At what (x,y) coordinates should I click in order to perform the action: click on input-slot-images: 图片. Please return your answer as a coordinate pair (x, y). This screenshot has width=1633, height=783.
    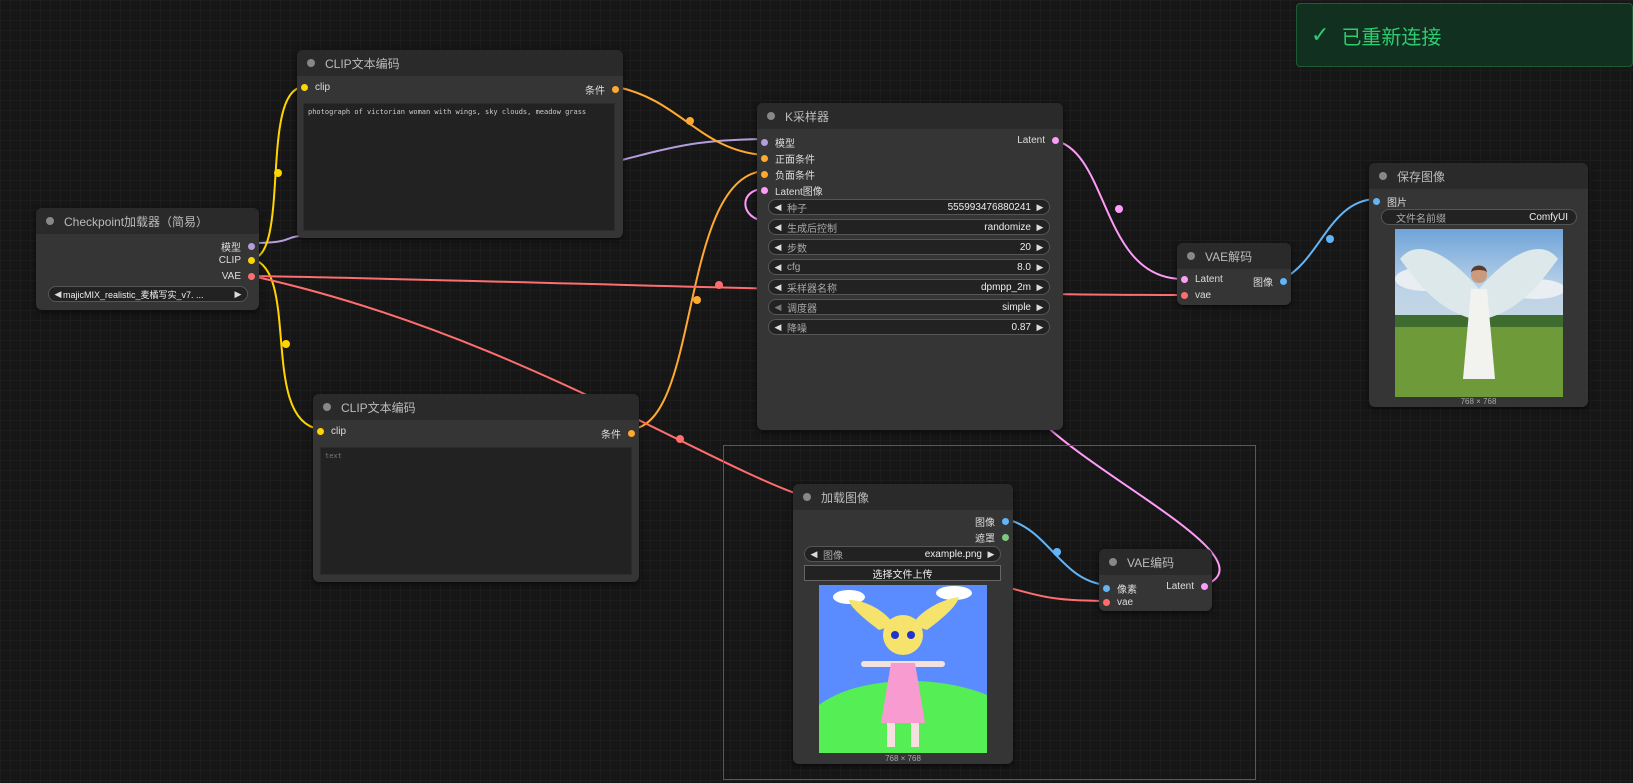
    Looking at the image, I should click on (1390, 201).